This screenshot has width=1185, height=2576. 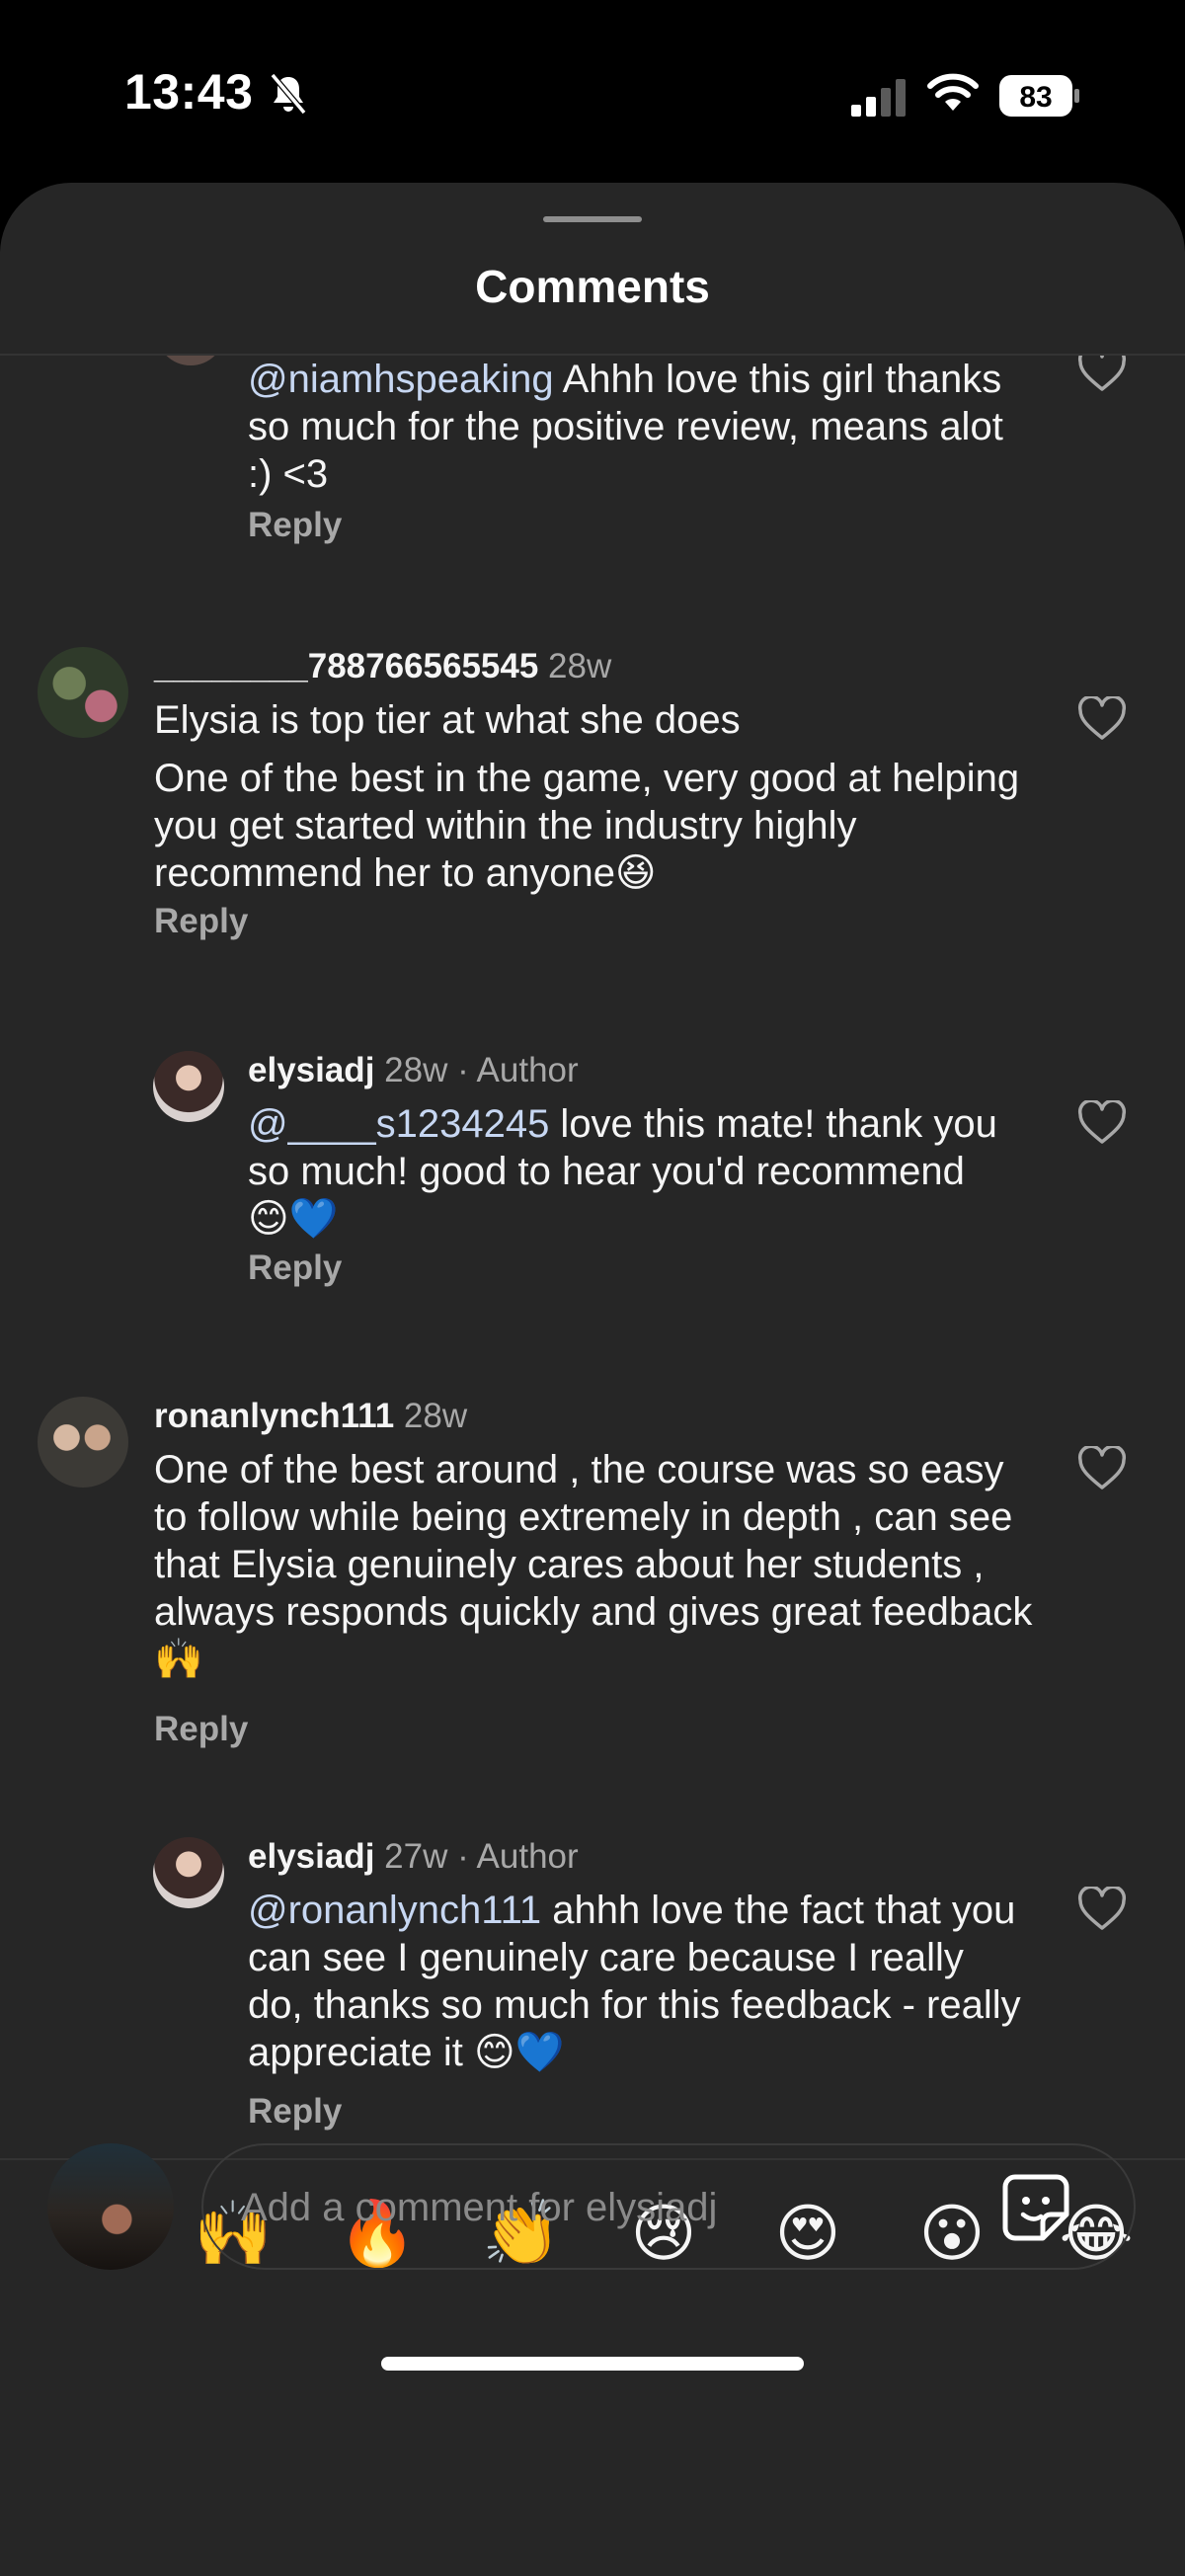 What do you see at coordinates (346, 666) in the screenshot?
I see `username: ________788766565545` at bounding box center [346, 666].